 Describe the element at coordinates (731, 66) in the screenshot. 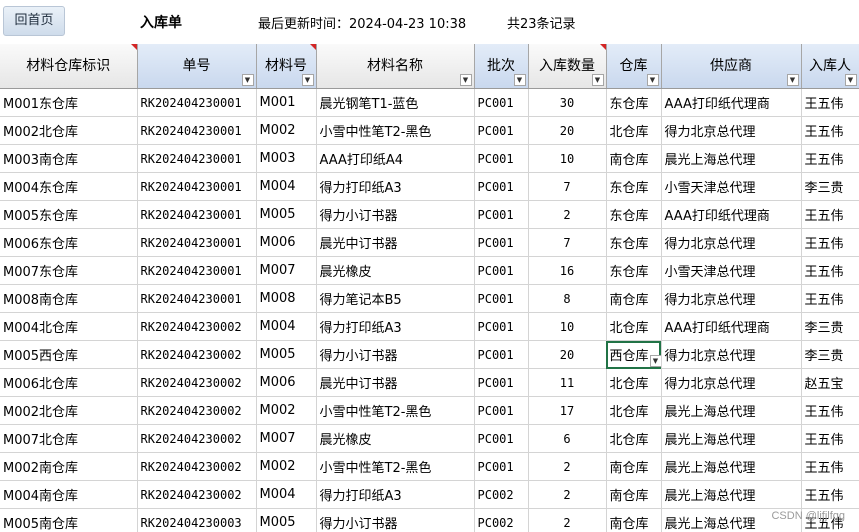

I see `column-header: 供应商 ▼` at that location.